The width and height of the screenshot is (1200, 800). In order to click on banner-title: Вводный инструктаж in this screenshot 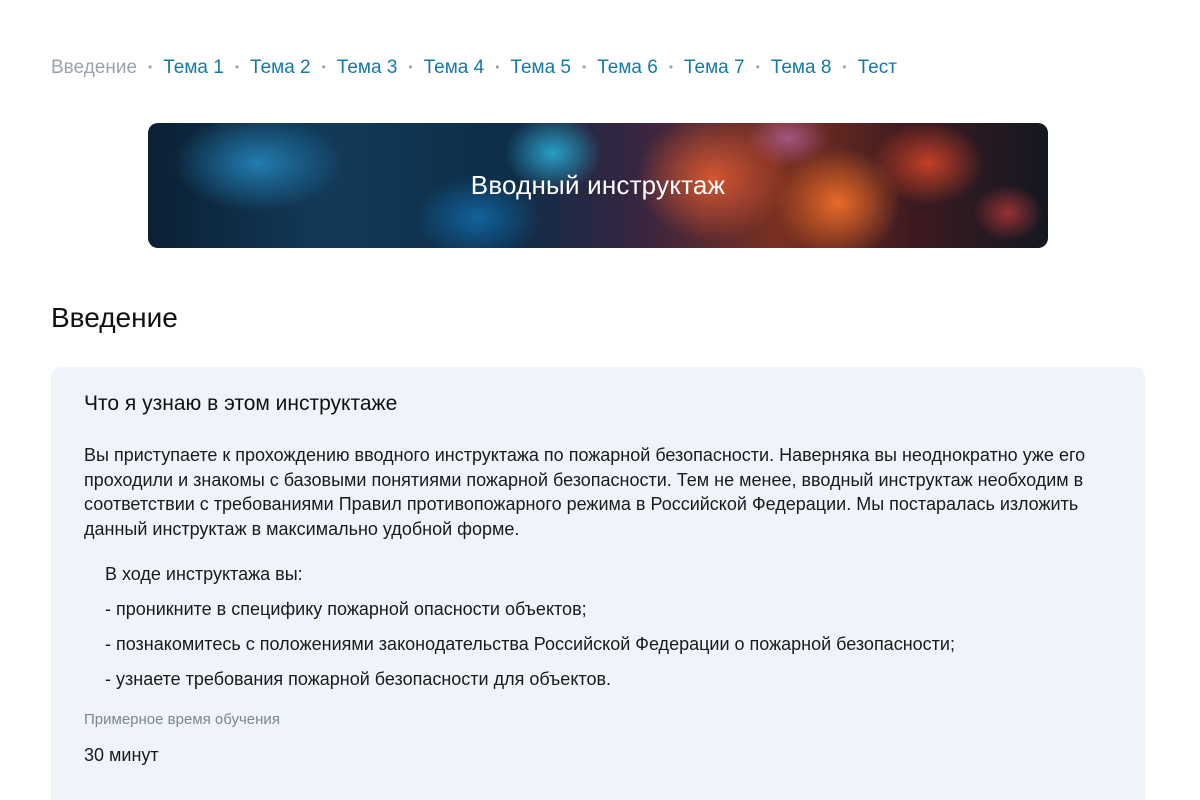, I will do `click(598, 185)`.